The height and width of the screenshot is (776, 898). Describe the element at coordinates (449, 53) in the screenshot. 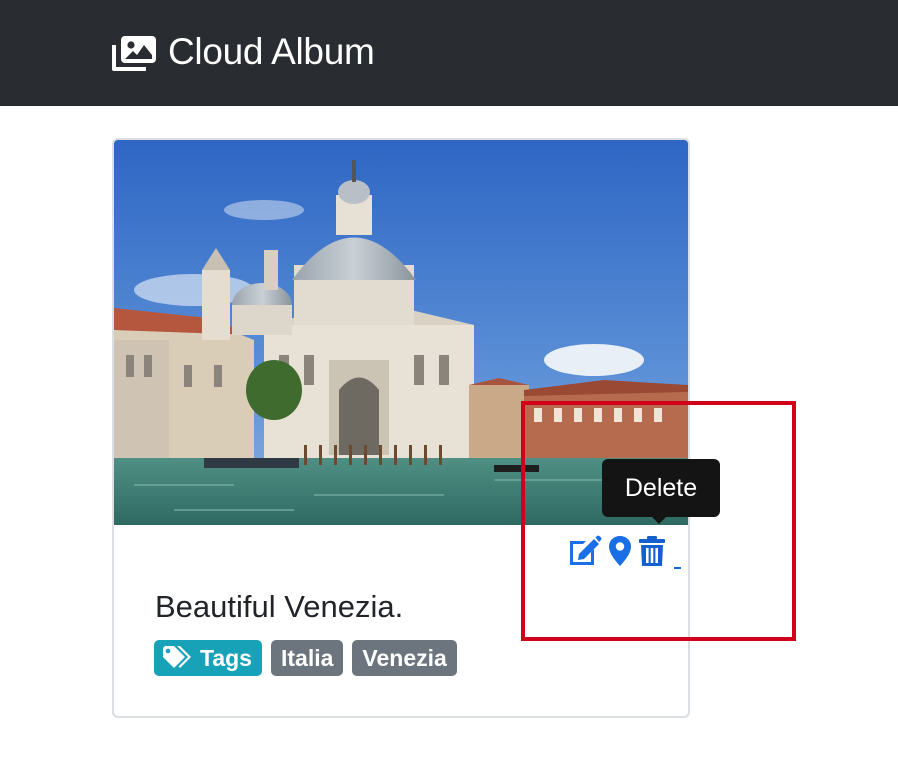

I see `navbar: Cloud Album` at that location.